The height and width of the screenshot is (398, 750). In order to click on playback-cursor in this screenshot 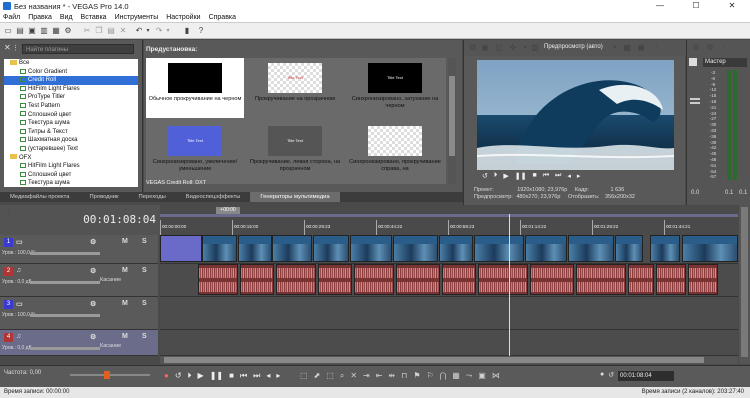, I will do `click(509, 285)`.